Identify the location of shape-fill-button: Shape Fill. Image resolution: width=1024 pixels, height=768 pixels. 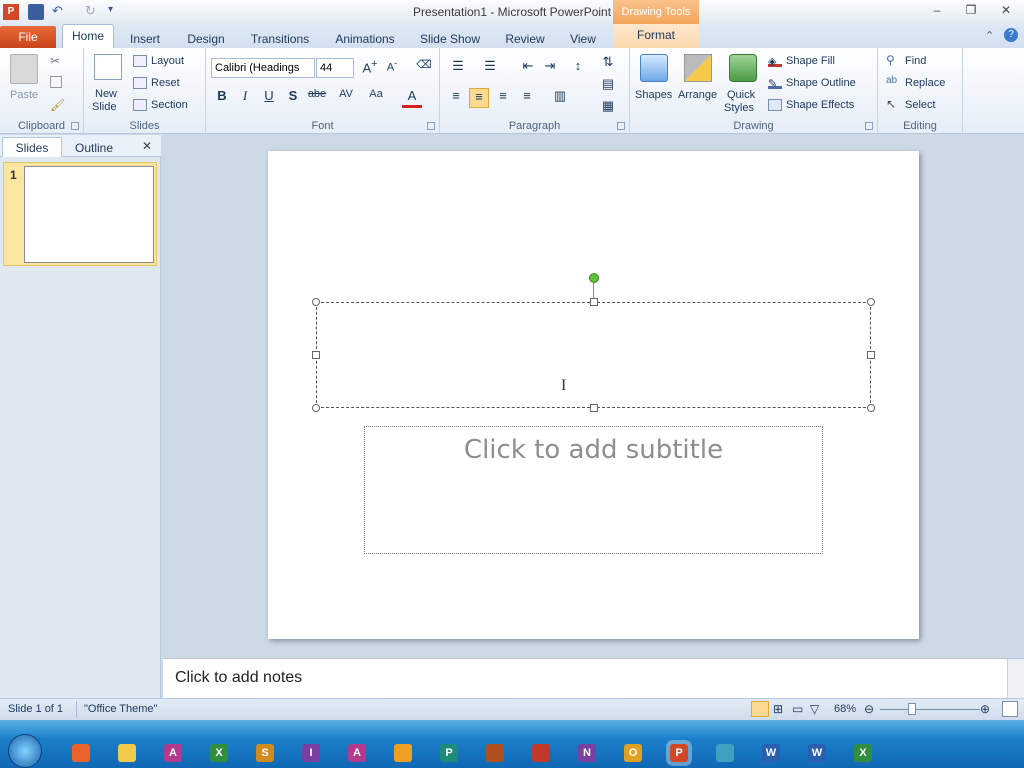
(810, 61).